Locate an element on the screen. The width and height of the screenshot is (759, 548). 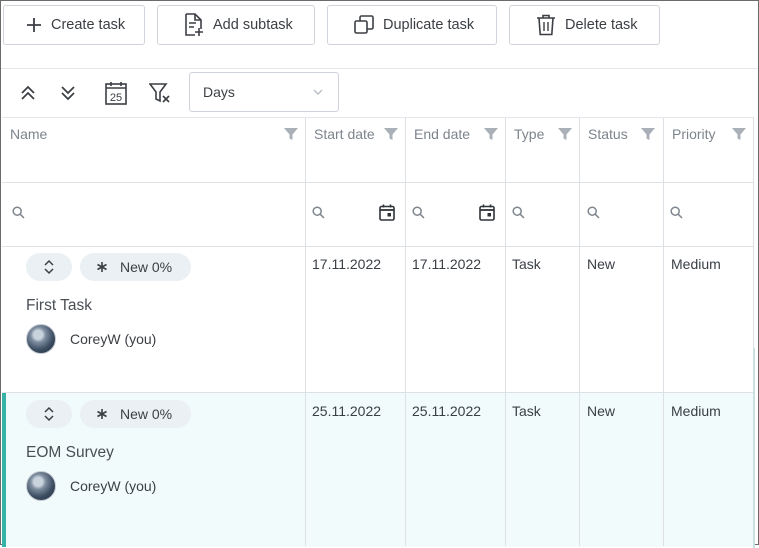
vertical-scrollbar is located at coordinates (754, 448).